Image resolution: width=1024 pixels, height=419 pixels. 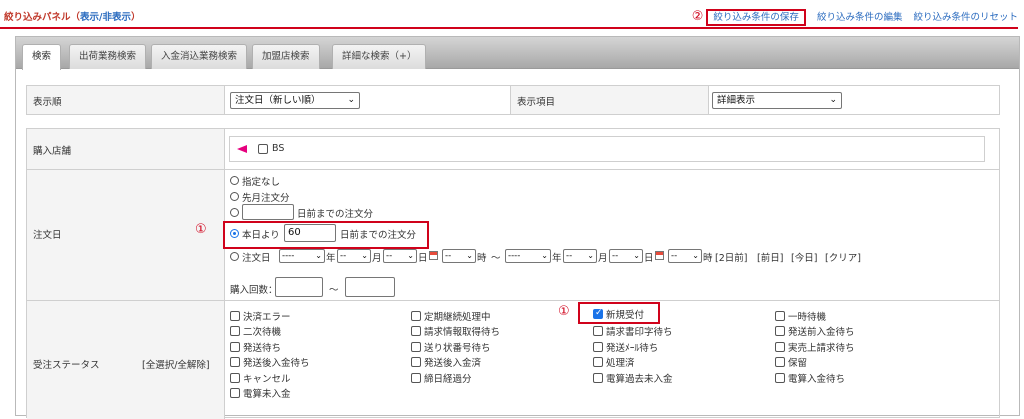 What do you see at coordinates (400, 256) in the screenshot?
I see `range-from-day-select: -- ⌄` at bounding box center [400, 256].